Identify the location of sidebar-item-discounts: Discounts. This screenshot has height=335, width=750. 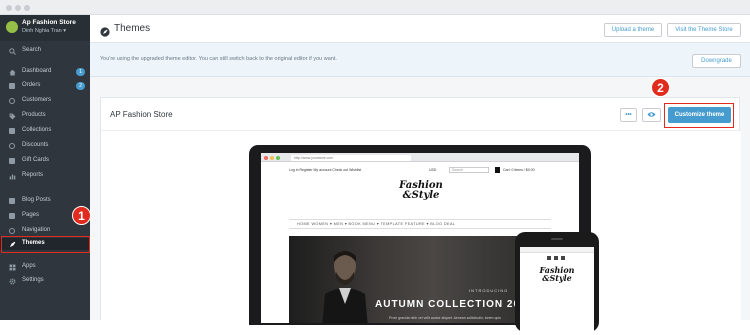
(45, 146).